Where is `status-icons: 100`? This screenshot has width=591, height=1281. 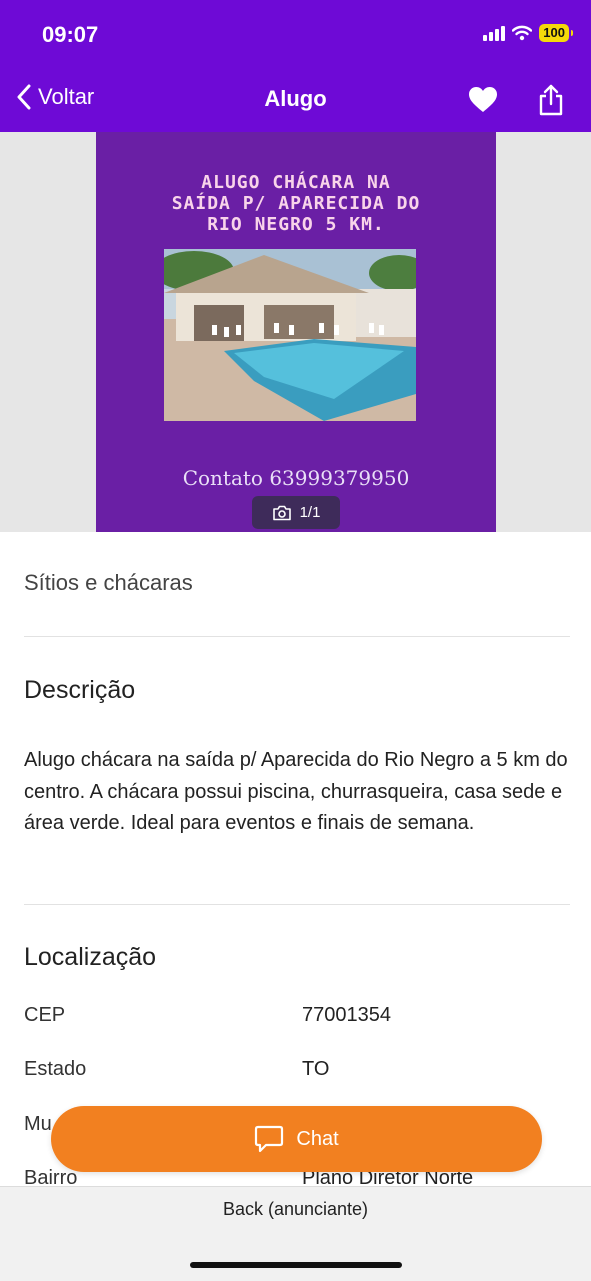
status-icons: 100 is located at coordinates (528, 33).